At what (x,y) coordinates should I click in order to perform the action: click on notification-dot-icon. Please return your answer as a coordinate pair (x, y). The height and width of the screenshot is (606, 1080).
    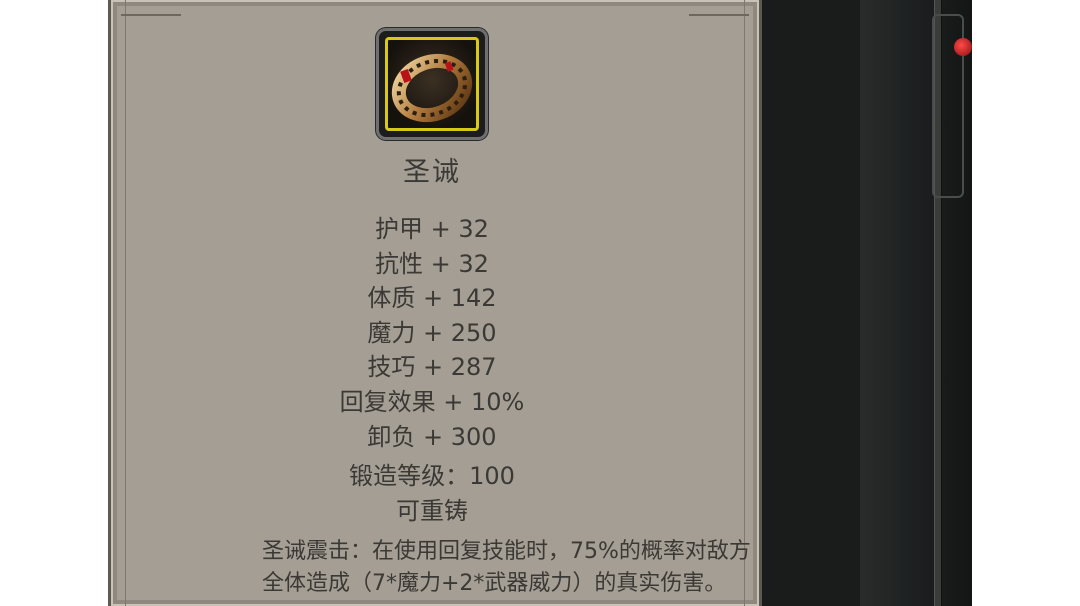
    Looking at the image, I should click on (963, 47).